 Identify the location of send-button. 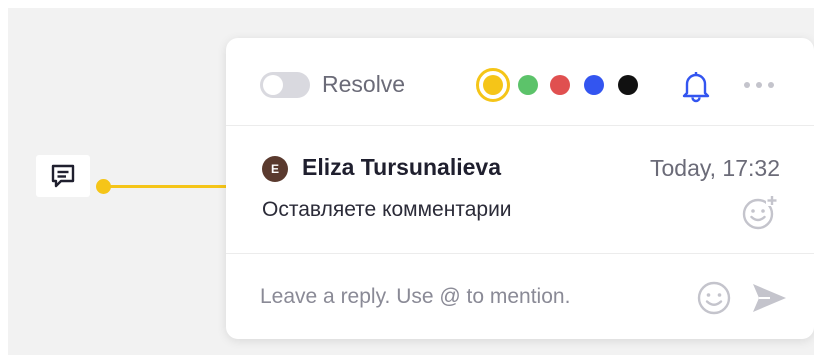
(769, 298).